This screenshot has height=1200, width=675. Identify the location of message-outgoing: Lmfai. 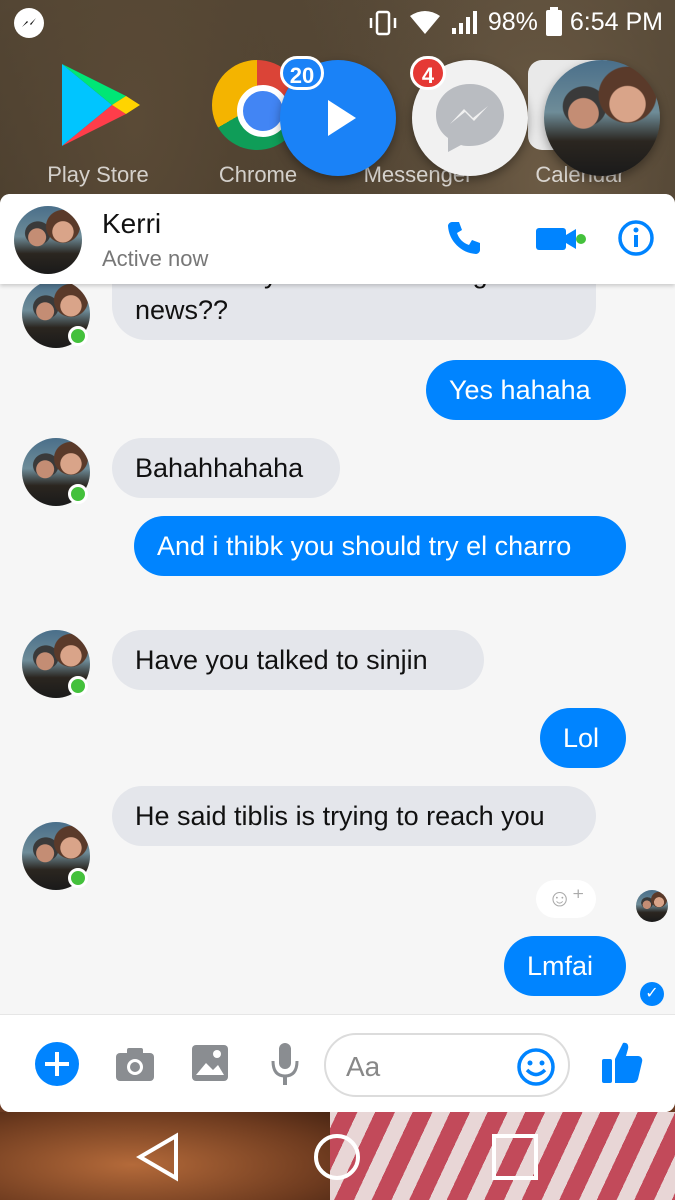
(565, 966).